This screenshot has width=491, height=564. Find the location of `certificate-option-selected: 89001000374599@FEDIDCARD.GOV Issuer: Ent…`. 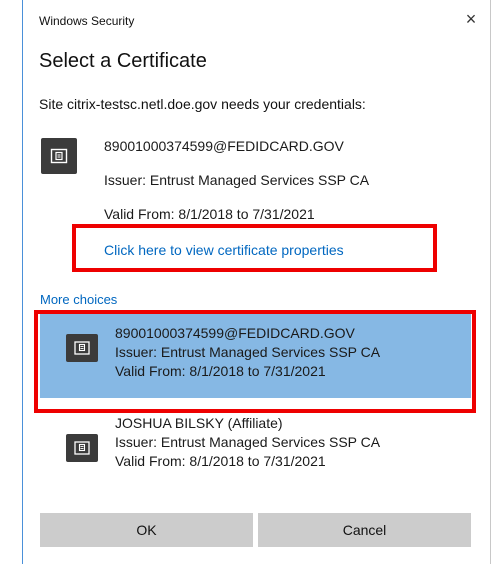

certificate-option-selected: 89001000374599@FEDIDCARD.GOV Issuer: Ent… is located at coordinates (255, 355).